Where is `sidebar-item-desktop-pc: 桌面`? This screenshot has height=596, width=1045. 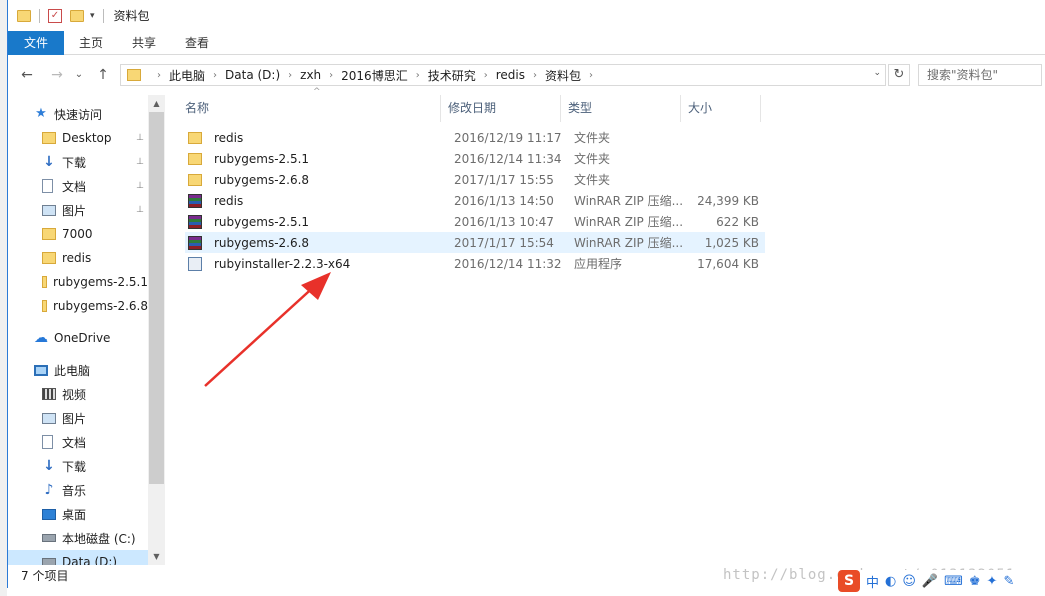 sidebar-item-desktop-pc: 桌面 is located at coordinates (78, 514).